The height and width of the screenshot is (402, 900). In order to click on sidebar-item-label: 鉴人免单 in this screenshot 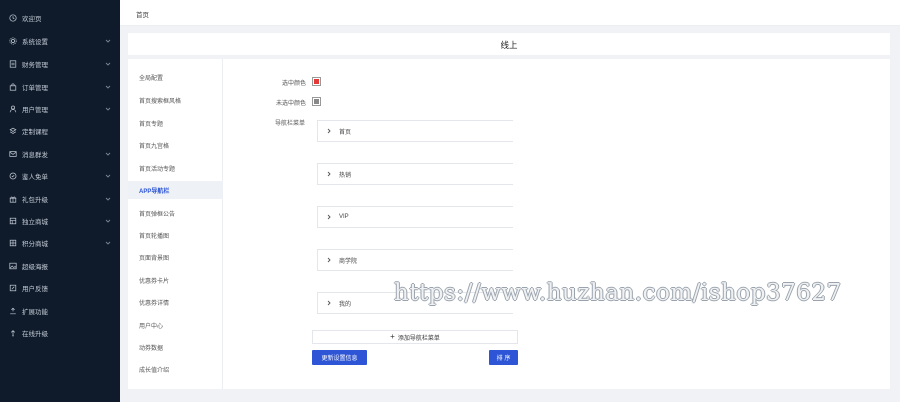, I will do `click(35, 177)`.